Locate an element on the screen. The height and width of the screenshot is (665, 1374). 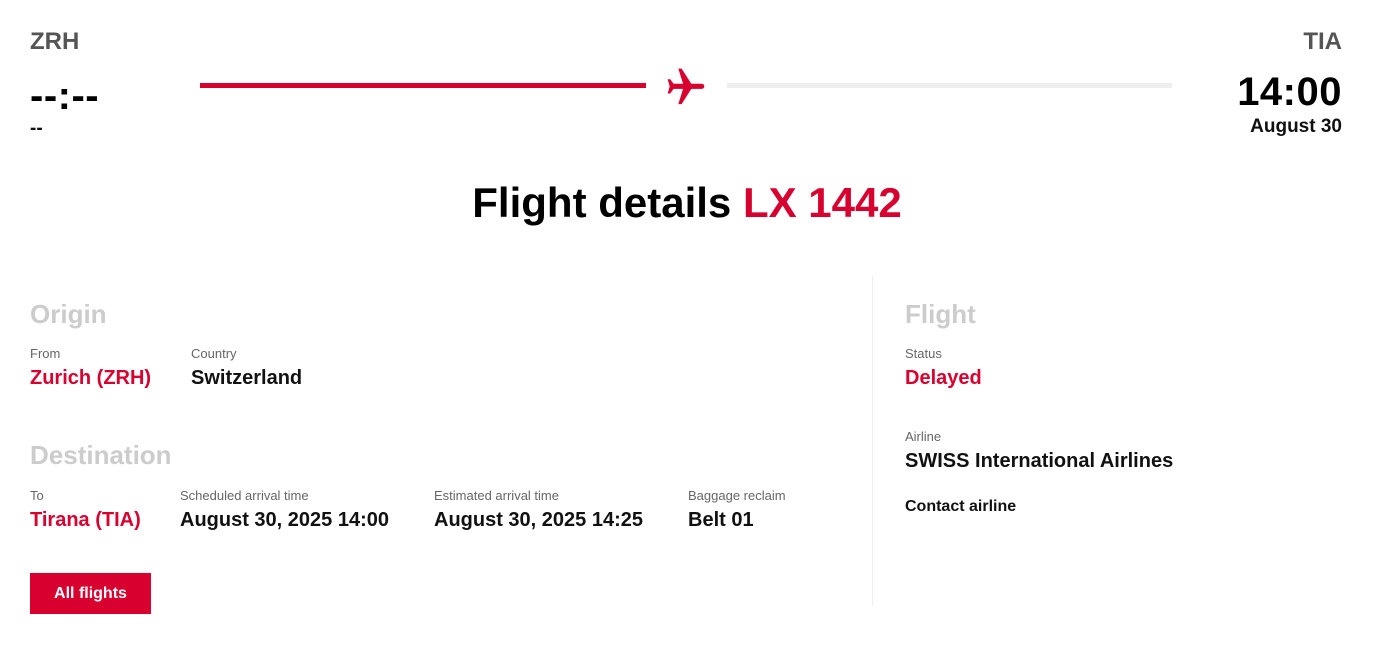
destination-iata: TIA is located at coordinates (1322, 41).